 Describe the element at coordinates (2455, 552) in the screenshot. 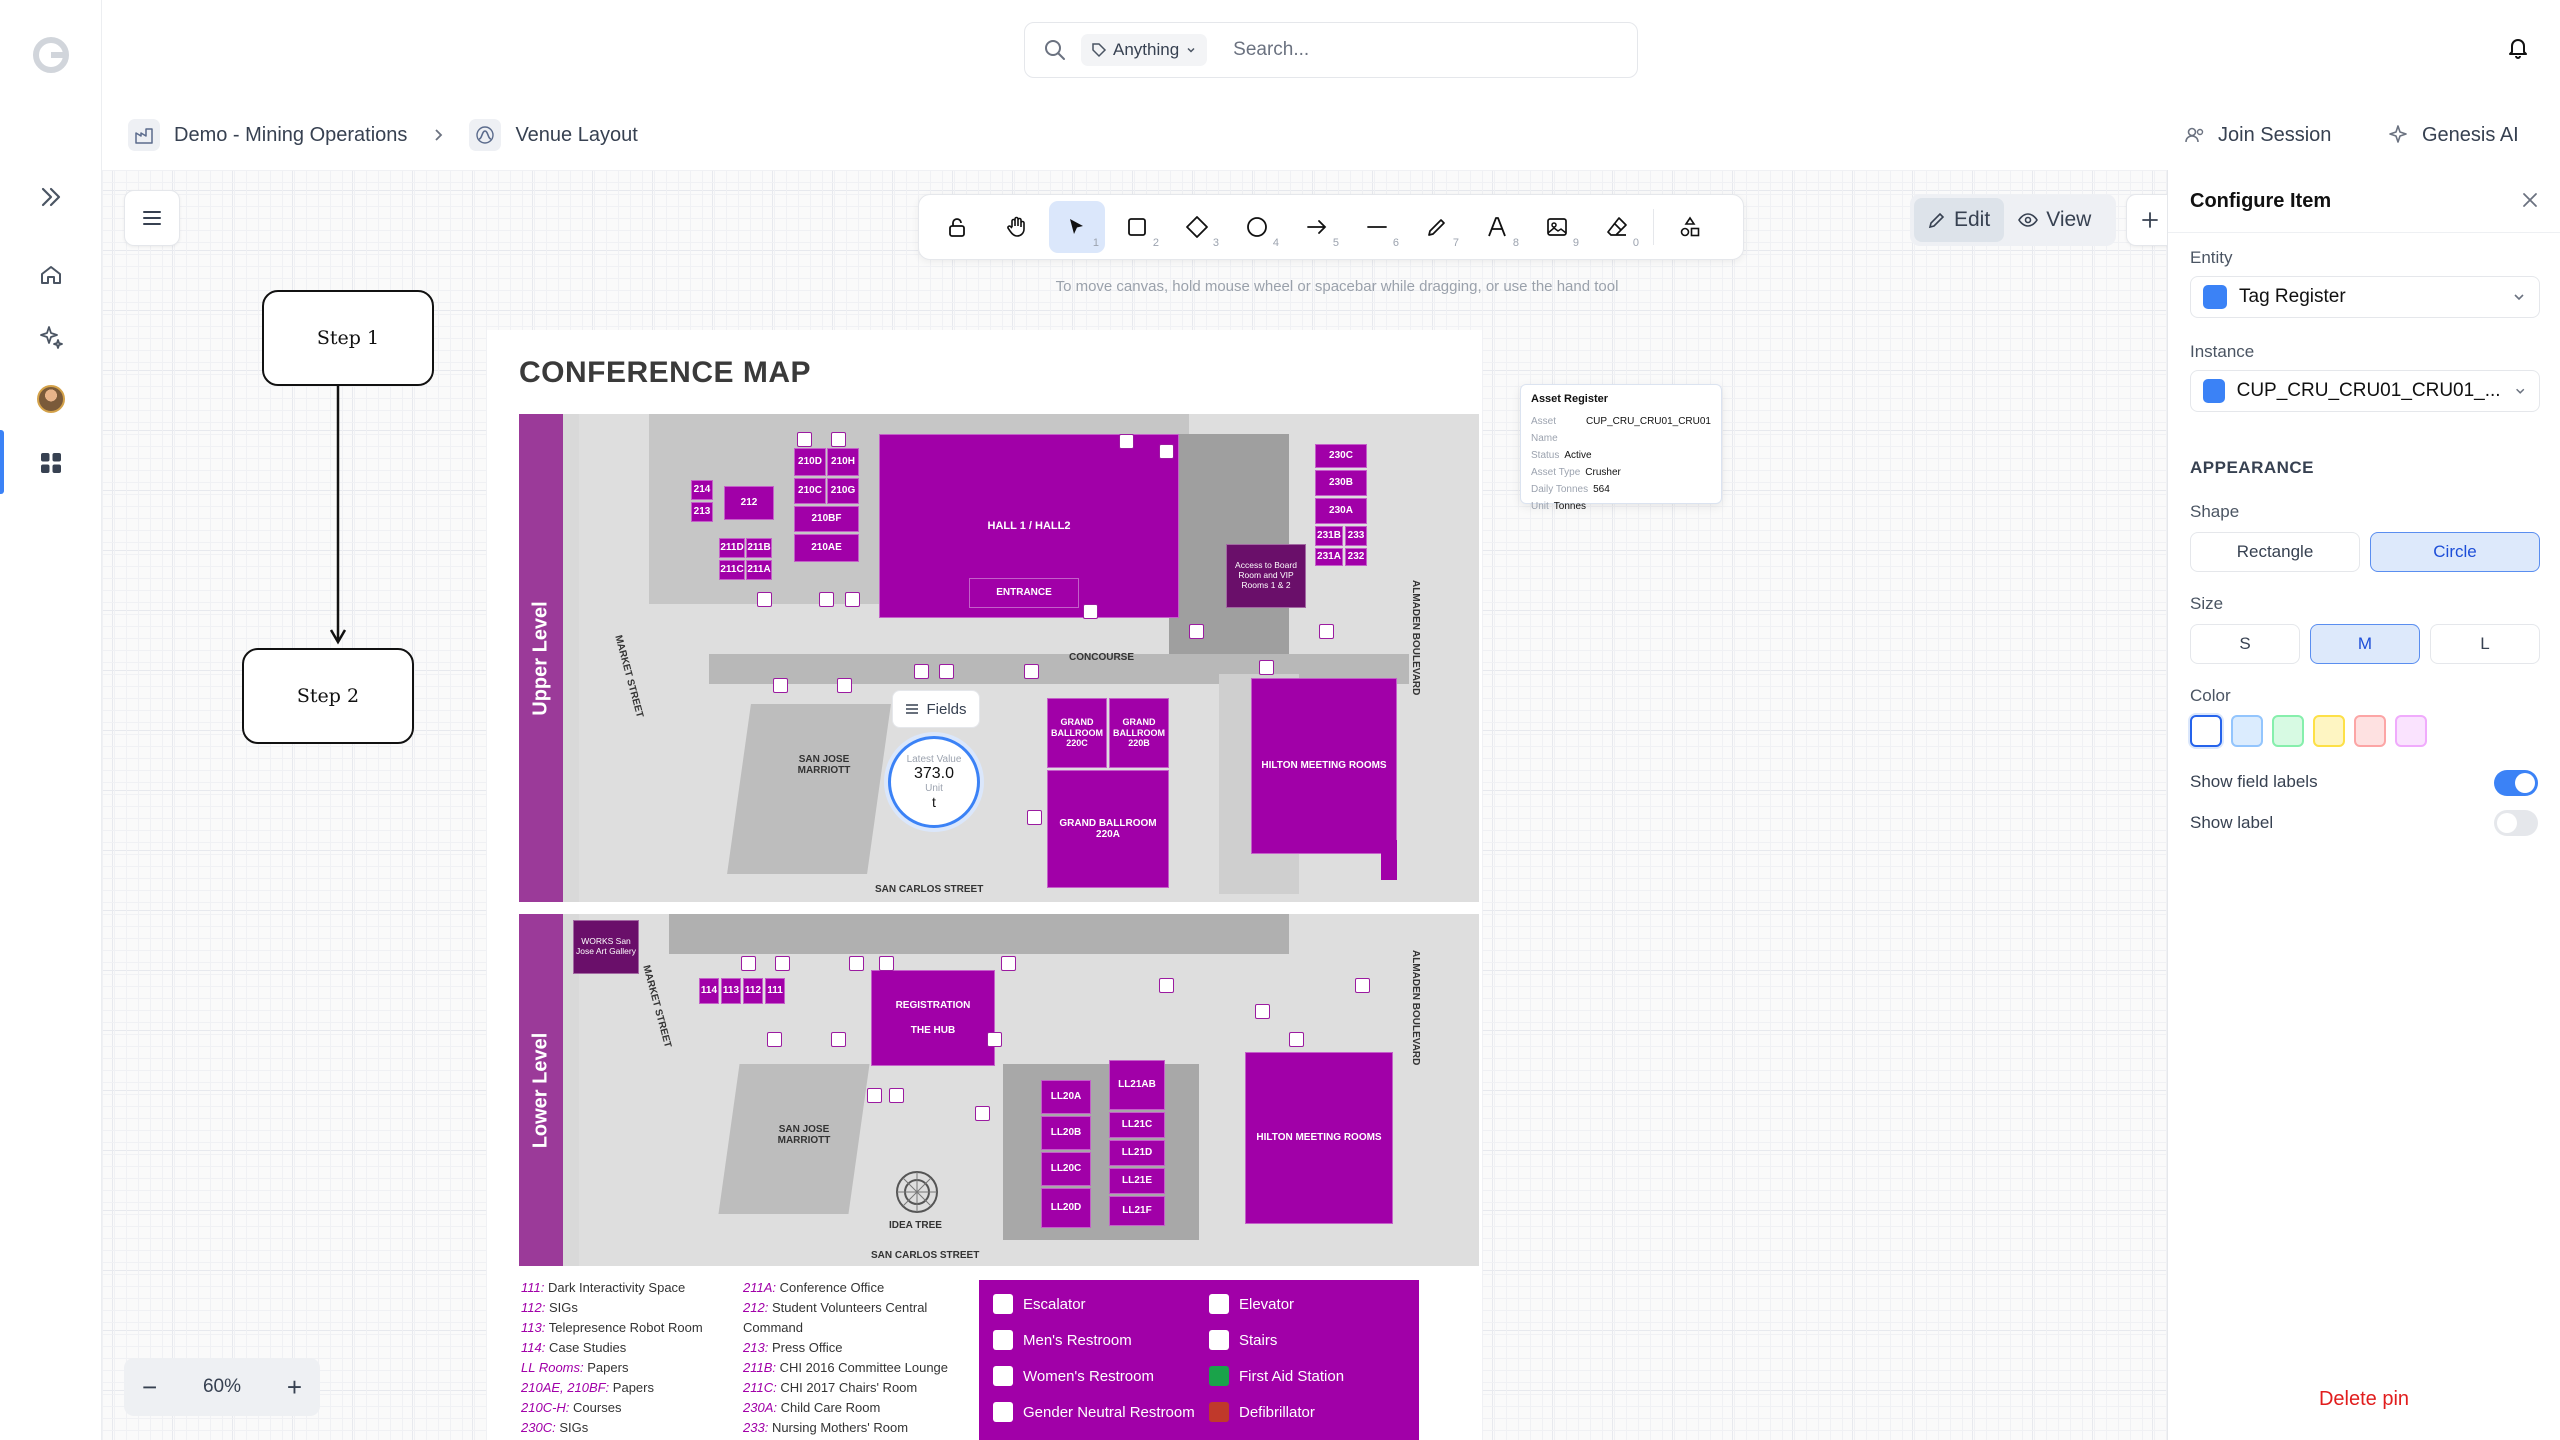

I see `shape-circle-button: Circle` at that location.